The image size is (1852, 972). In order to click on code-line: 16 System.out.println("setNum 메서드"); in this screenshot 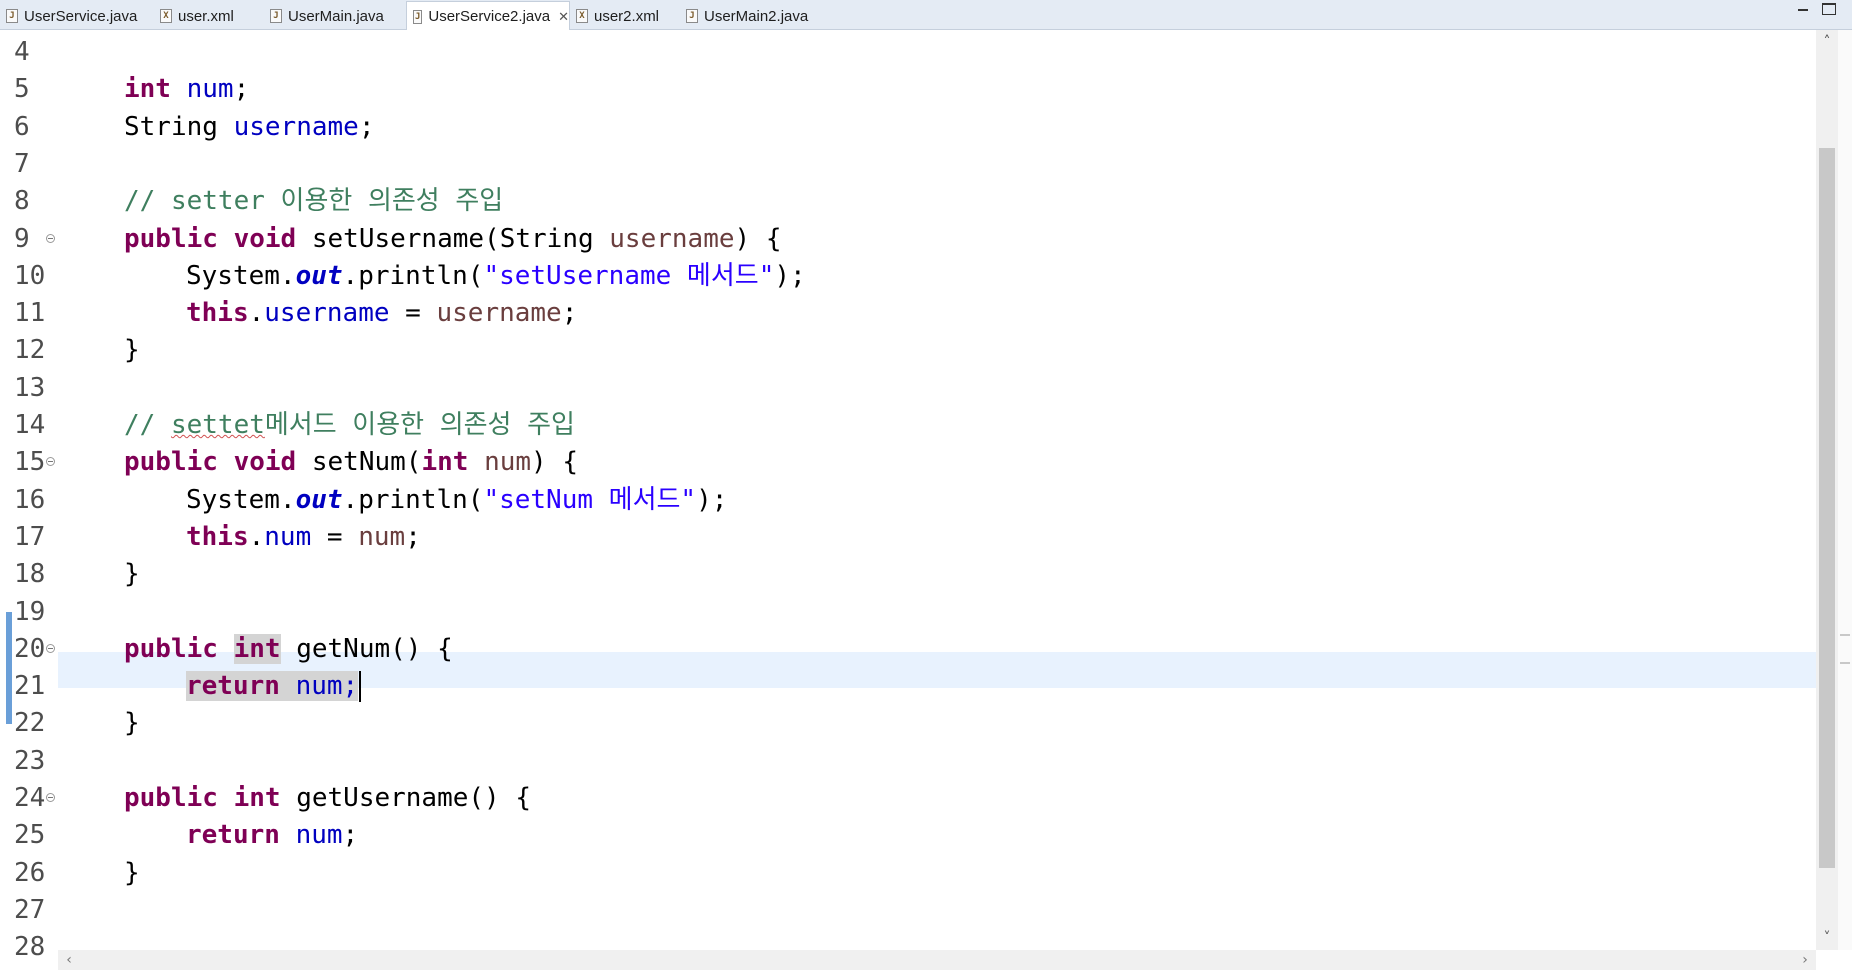, I will do `click(905, 500)`.